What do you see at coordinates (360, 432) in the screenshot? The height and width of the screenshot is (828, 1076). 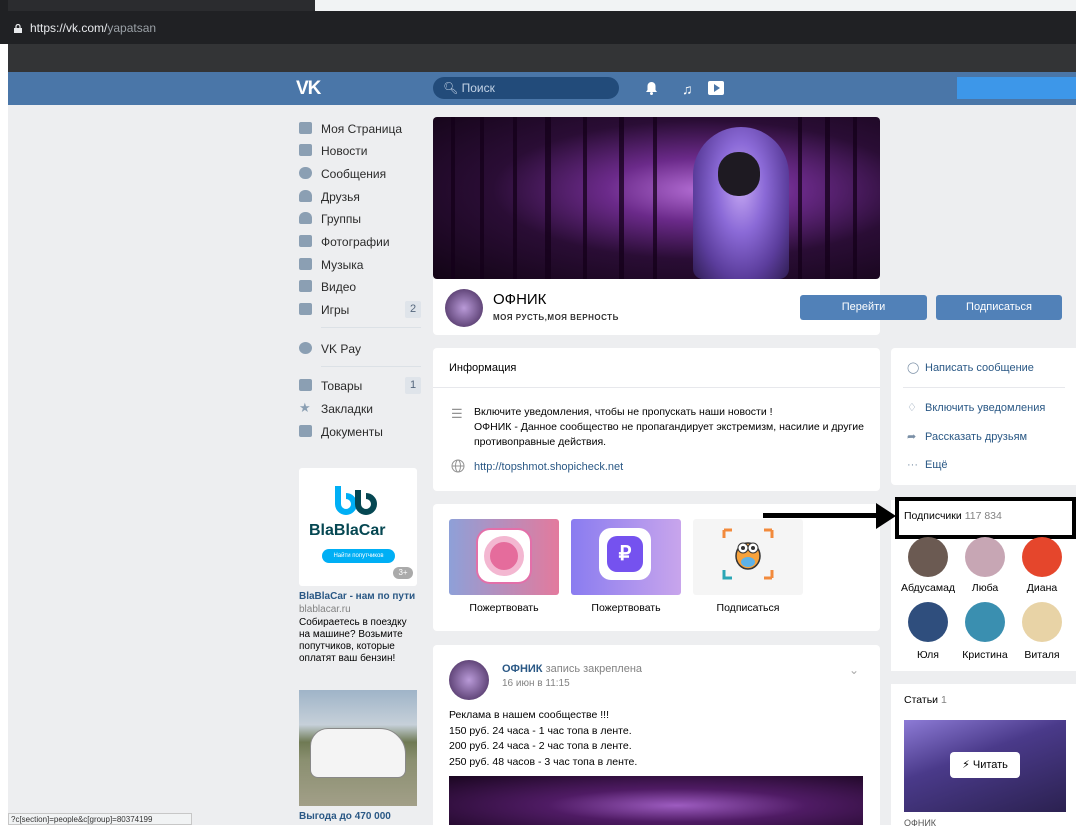 I see `sidebar-item-documents: Документы` at bounding box center [360, 432].